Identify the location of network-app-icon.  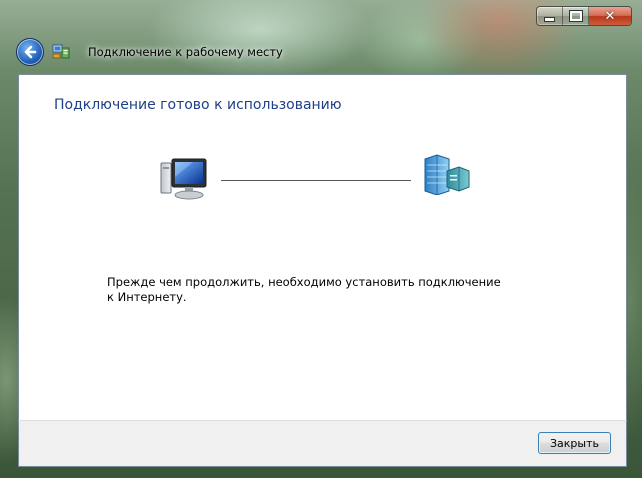
(61, 51).